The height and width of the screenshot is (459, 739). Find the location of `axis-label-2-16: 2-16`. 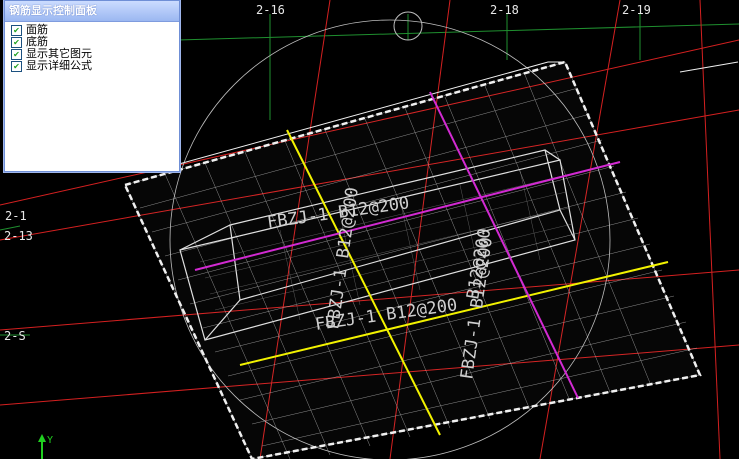

axis-label-2-16: 2-16 is located at coordinates (270, 10).